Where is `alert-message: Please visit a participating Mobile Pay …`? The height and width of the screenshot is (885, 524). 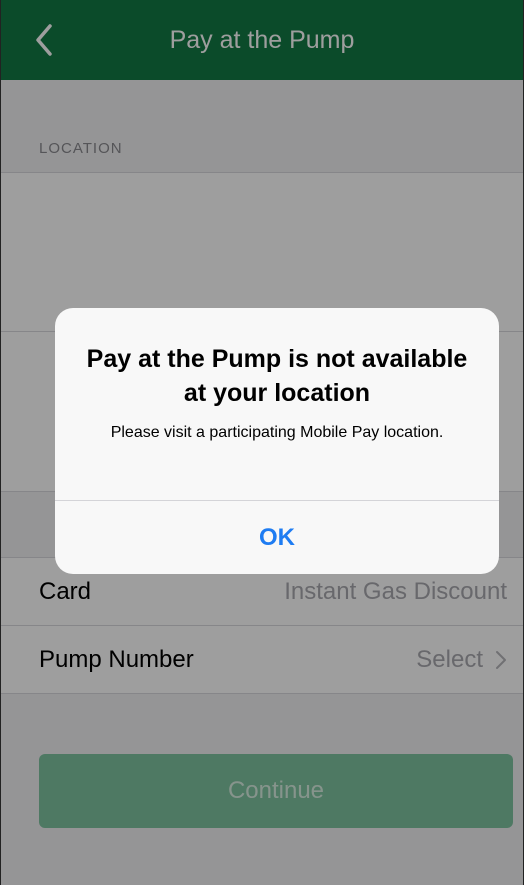
alert-message: Please visit a participating Mobile Pay … is located at coordinates (277, 432).